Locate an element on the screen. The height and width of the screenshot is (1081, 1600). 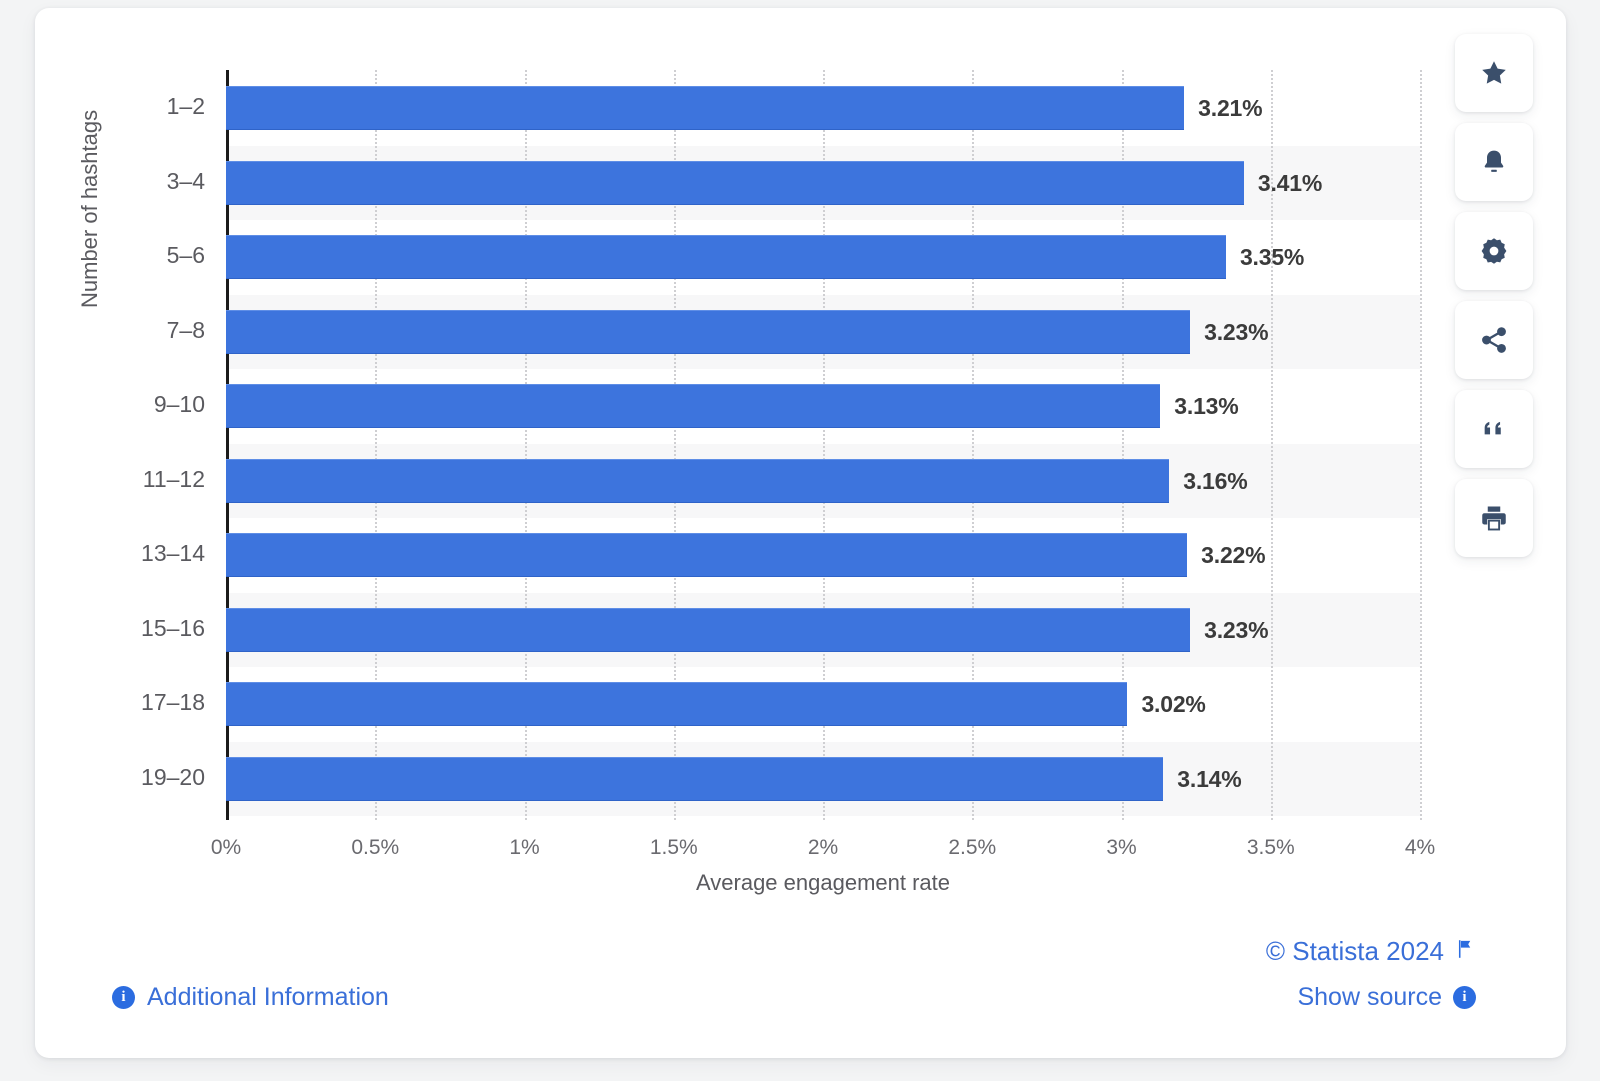
settings-button is located at coordinates (1494, 251).